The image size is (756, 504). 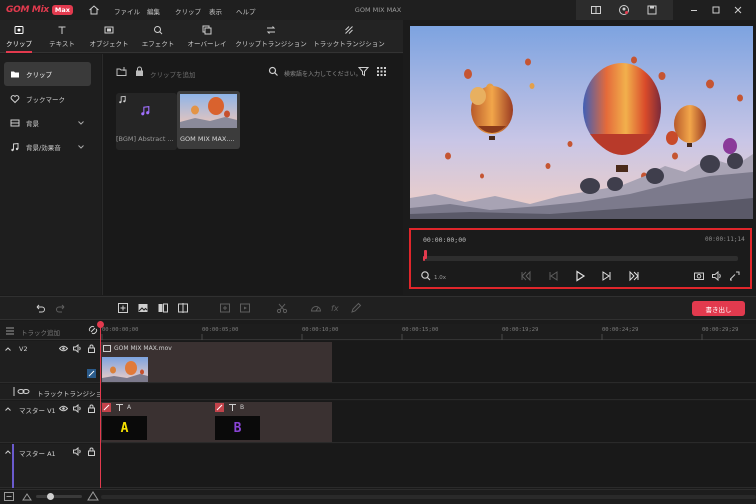 What do you see at coordinates (220, 330) in the screenshot?
I see `ruler-label: 00:00:05;00` at bounding box center [220, 330].